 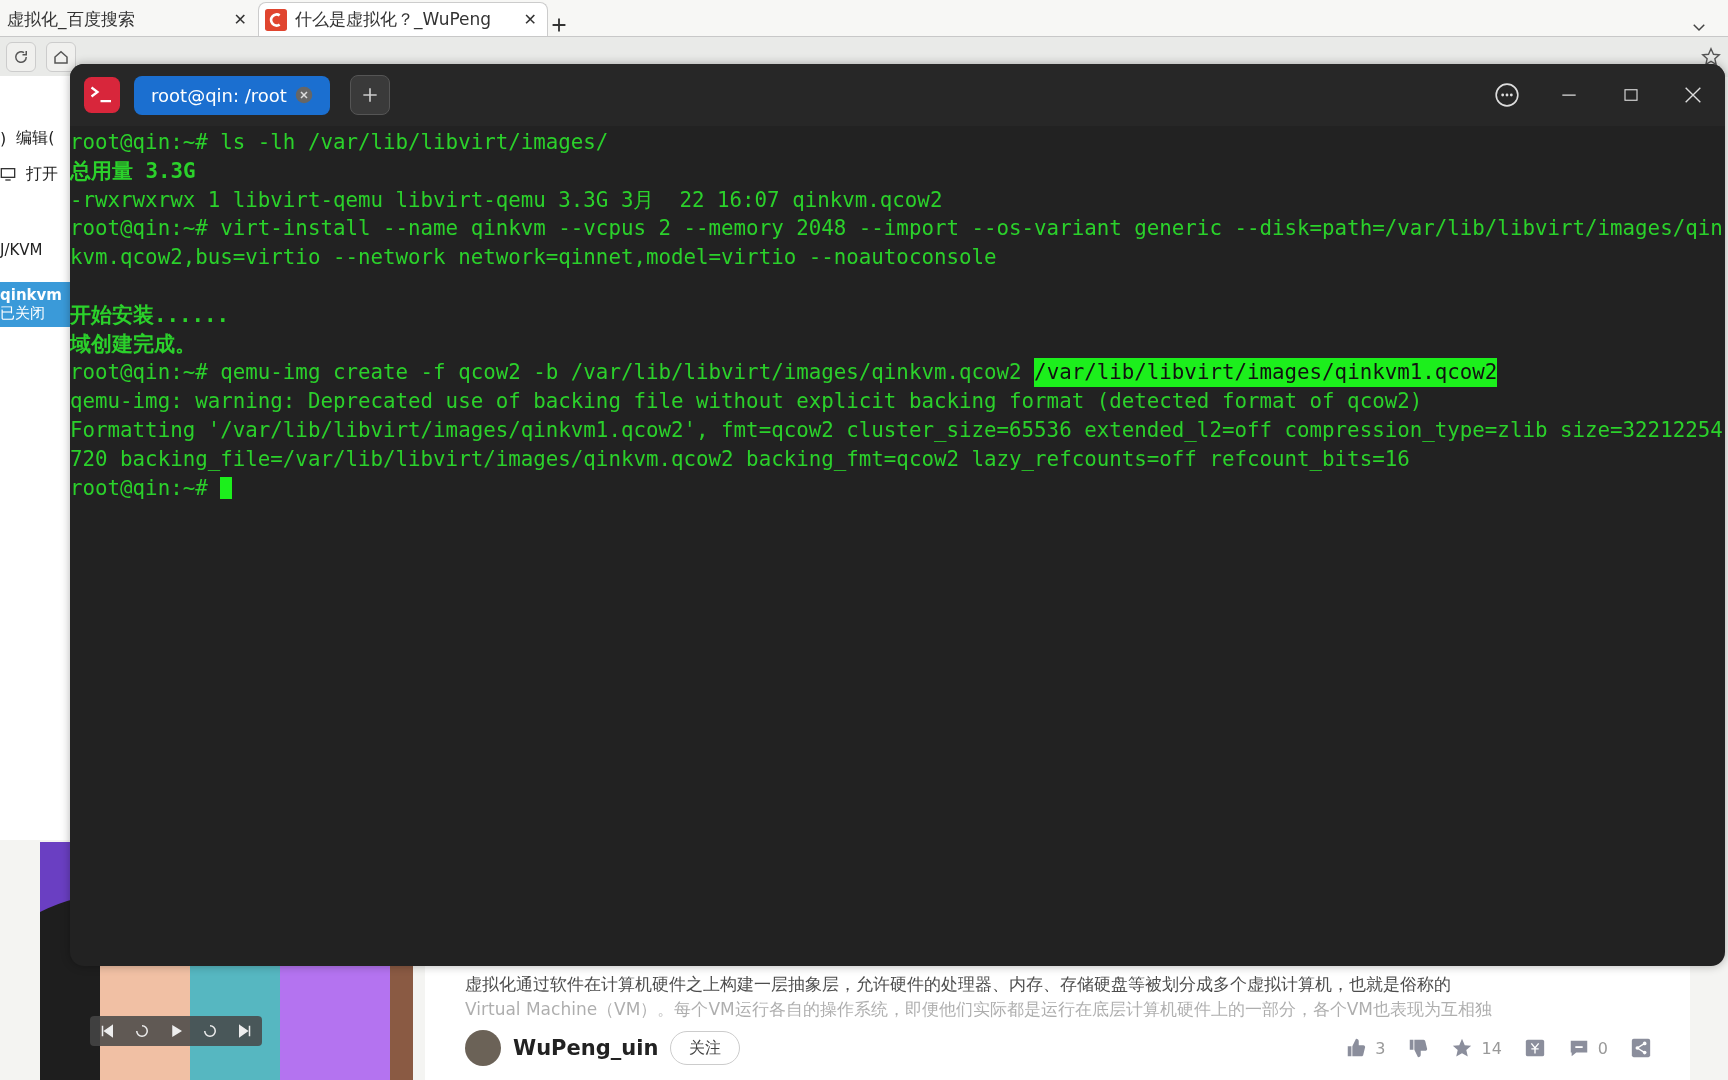 I want to click on open-label: 打开, so click(x=42, y=174).